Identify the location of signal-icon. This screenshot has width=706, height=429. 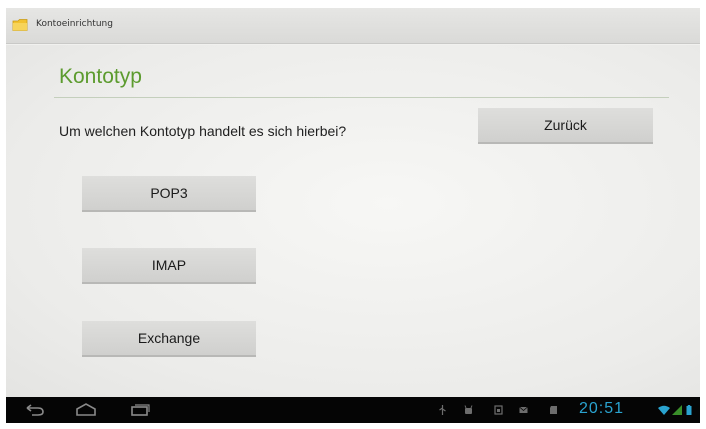
(677, 410).